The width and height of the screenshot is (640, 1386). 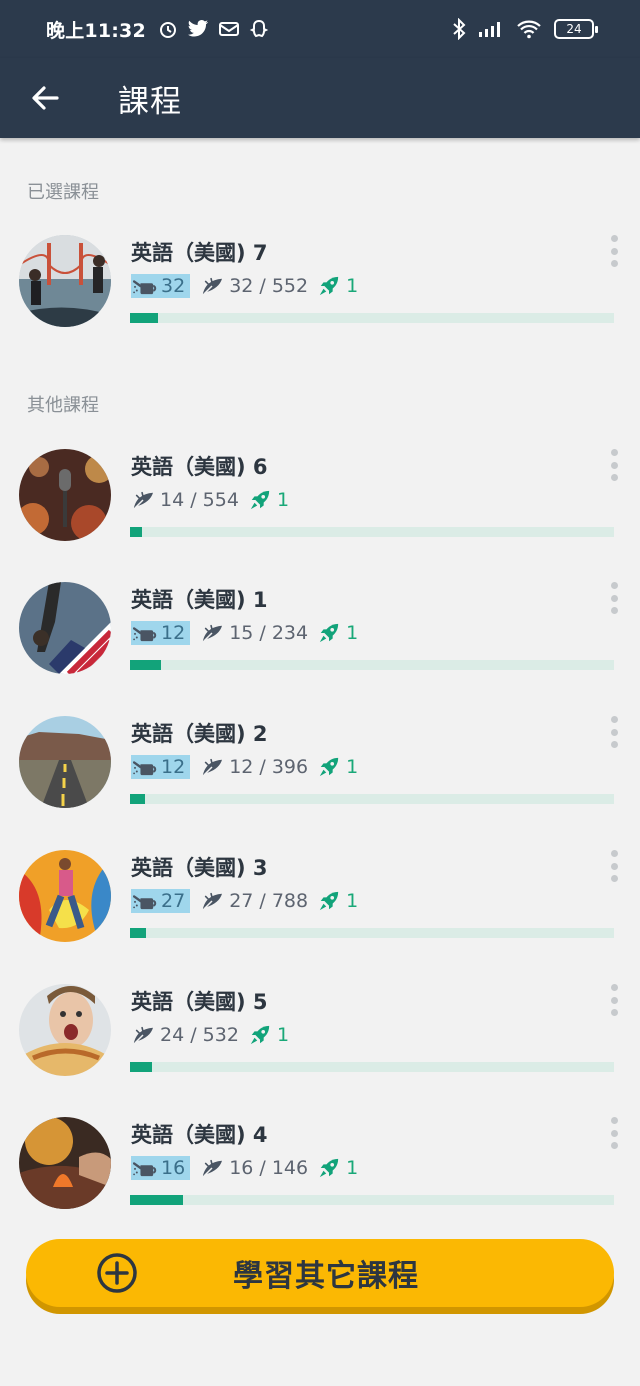 I want to click on course-stats: 12 12 / 396 1, so click(x=244, y=767).